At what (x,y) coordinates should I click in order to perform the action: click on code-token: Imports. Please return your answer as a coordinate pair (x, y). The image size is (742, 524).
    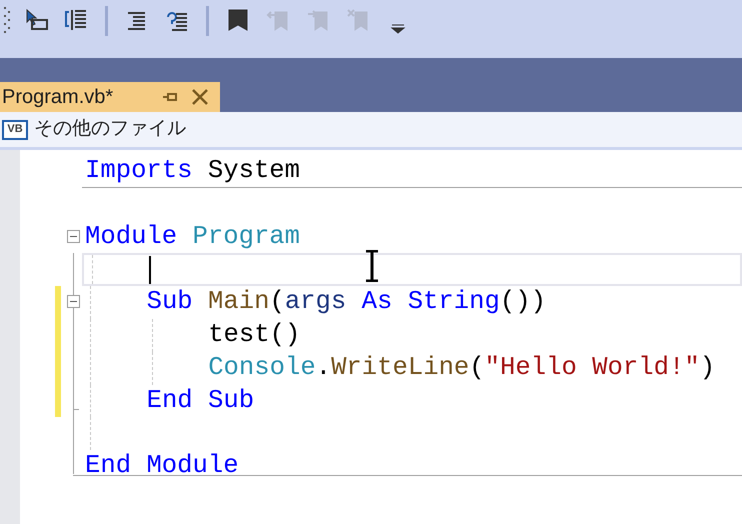
    Looking at the image, I should click on (139, 170).